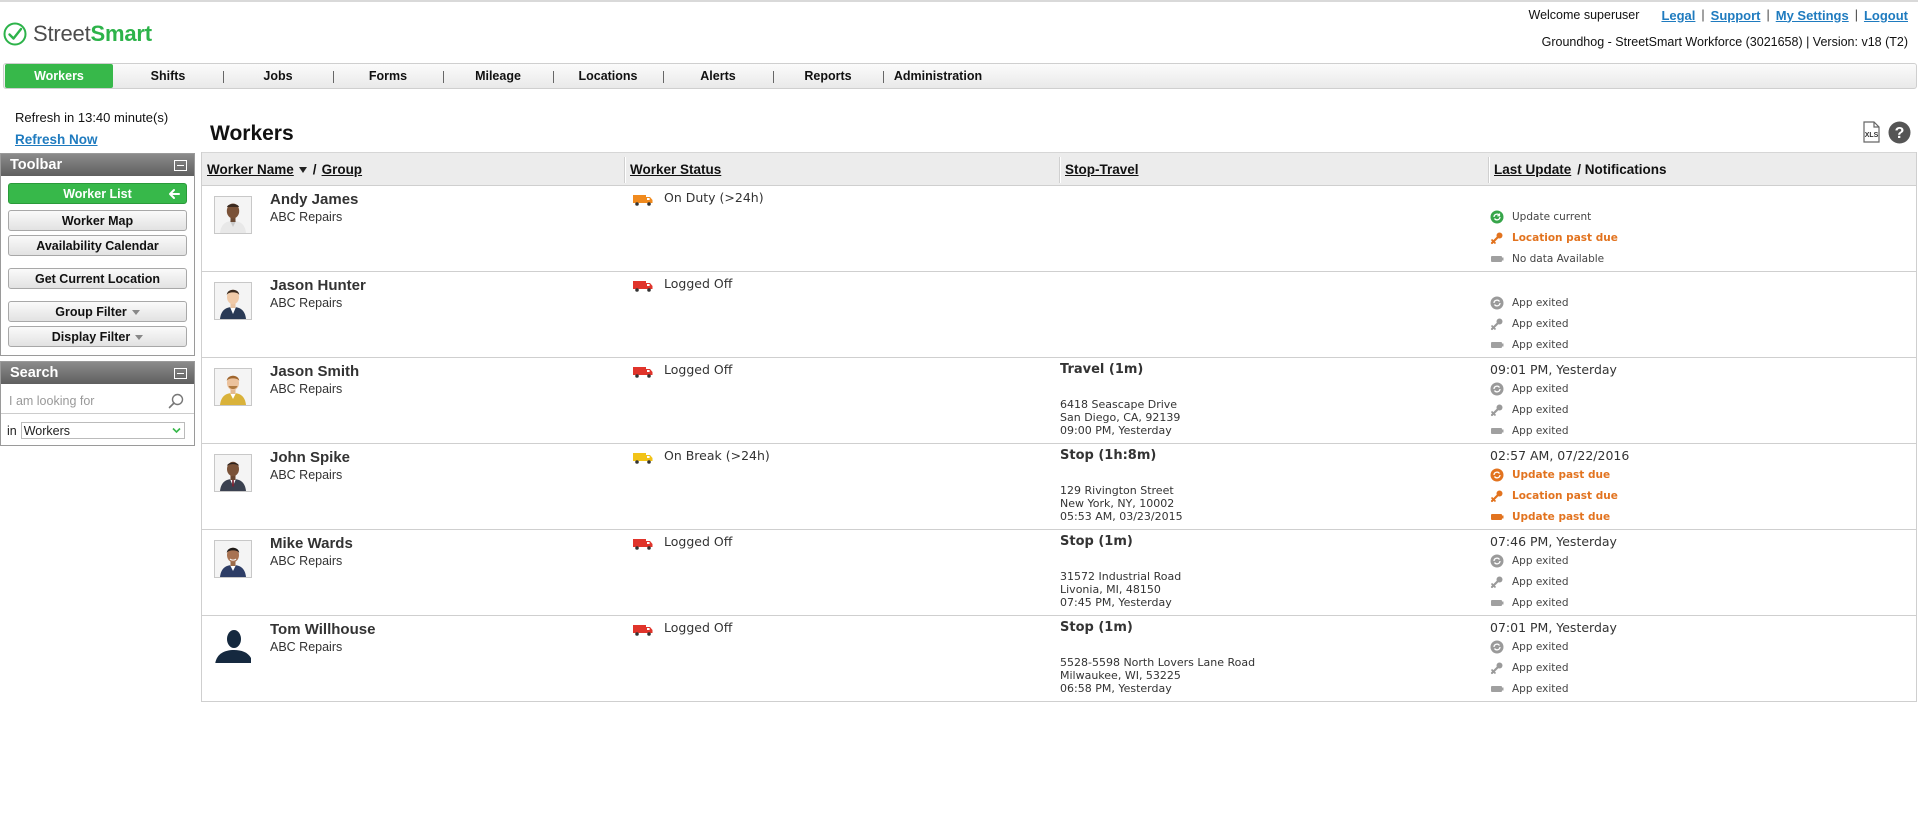 This screenshot has height=826, width=1918. I want to click on nav-tab-forms: Forms, so click(388, 76).